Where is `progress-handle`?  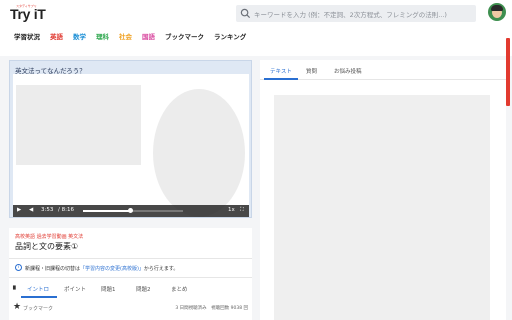
progress-handle is located at coordinates (130, 210).